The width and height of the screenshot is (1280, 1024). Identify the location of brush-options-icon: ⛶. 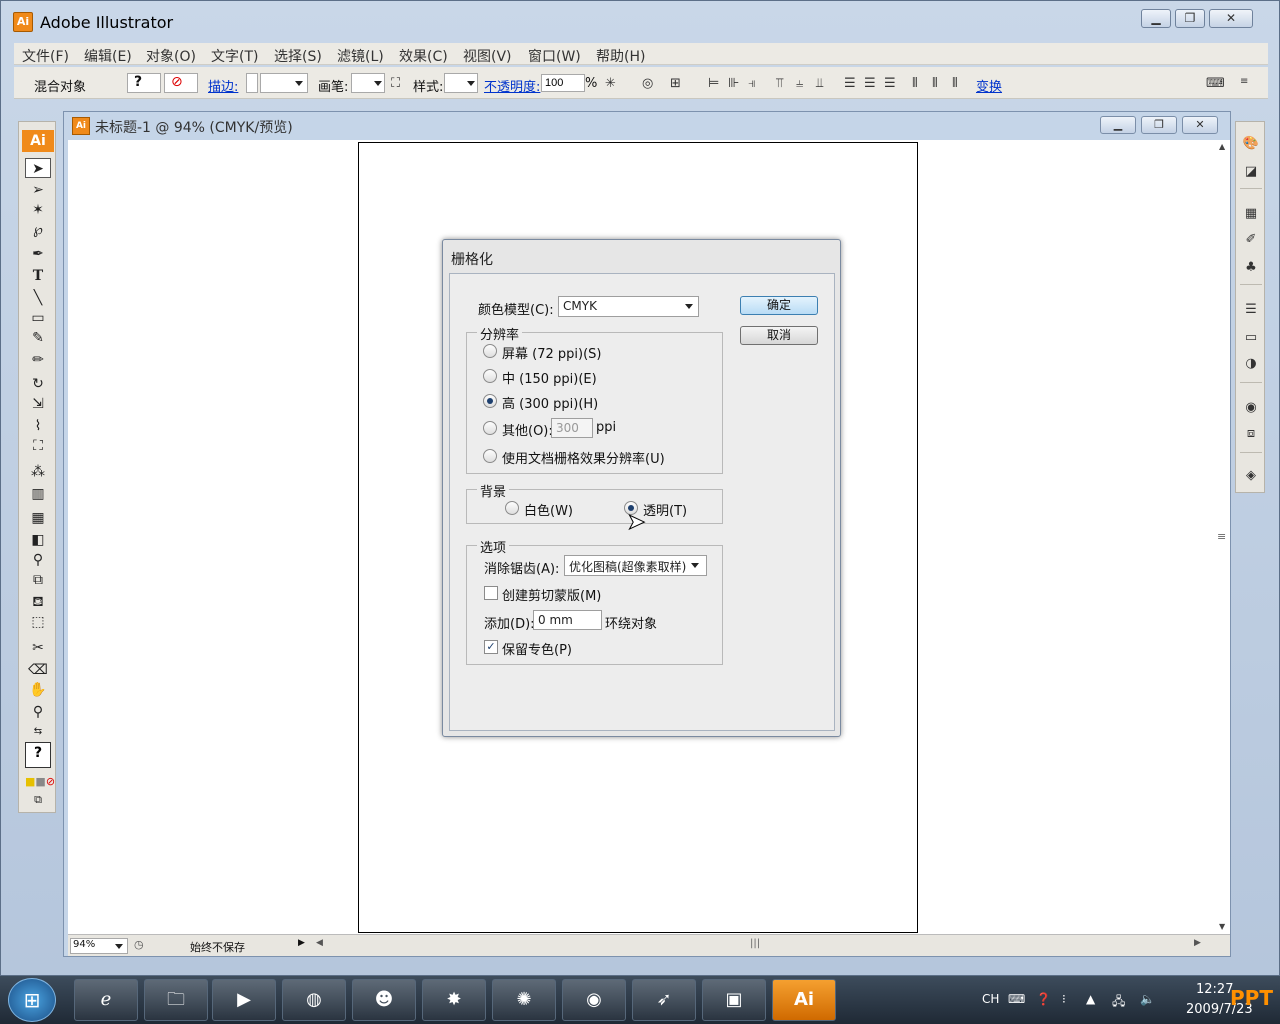
(395, 83).